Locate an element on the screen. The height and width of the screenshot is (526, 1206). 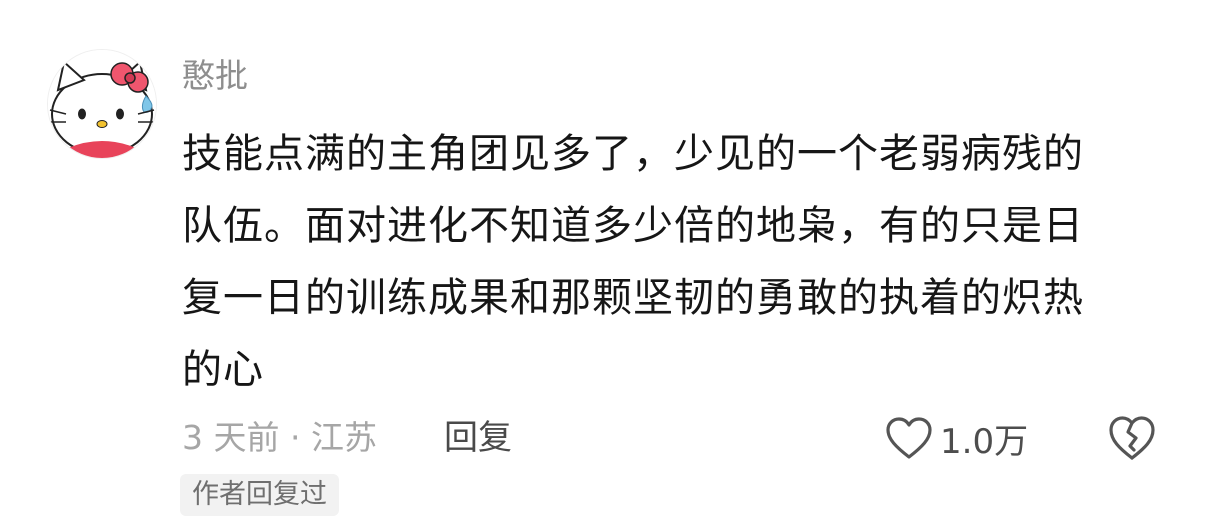
like-count: 1.0万 is located at coordinates (984, 441).